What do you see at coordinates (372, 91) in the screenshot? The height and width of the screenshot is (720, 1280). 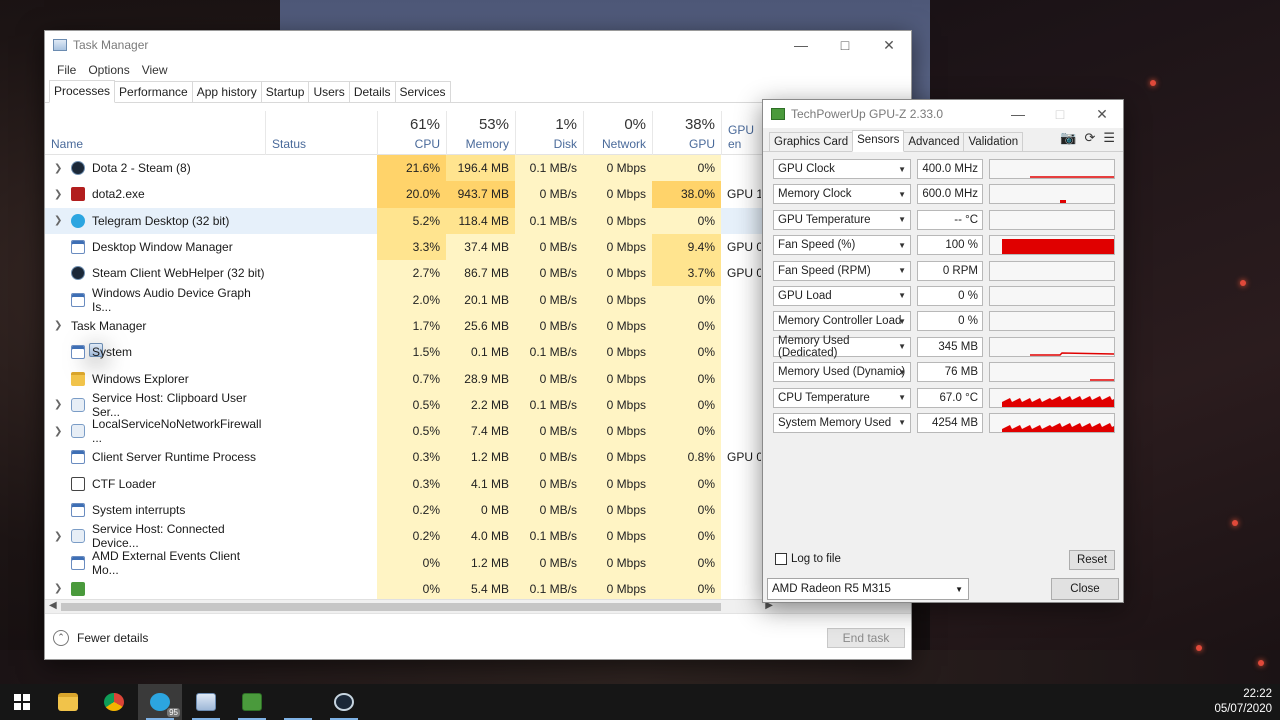 I see `tab-details: Details` at bounding box center [372, 91].